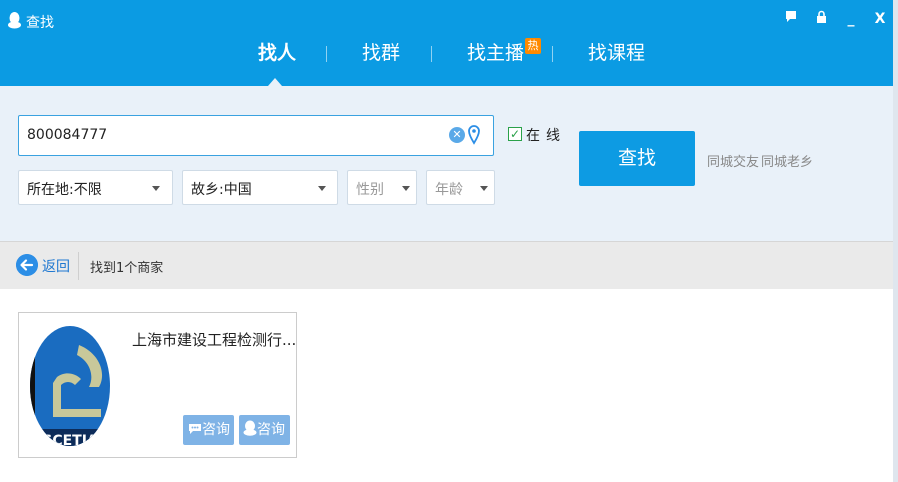 The height and width of the screenshot is (482, 898). Describe the element at coordinates (895, 241) in the screenshot. I see `window-edge` at that location.